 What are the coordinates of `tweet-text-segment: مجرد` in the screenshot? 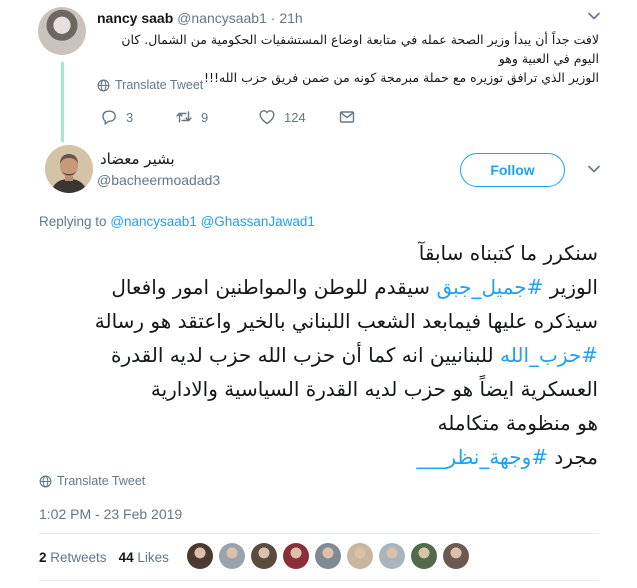 It's located at (576, 457).